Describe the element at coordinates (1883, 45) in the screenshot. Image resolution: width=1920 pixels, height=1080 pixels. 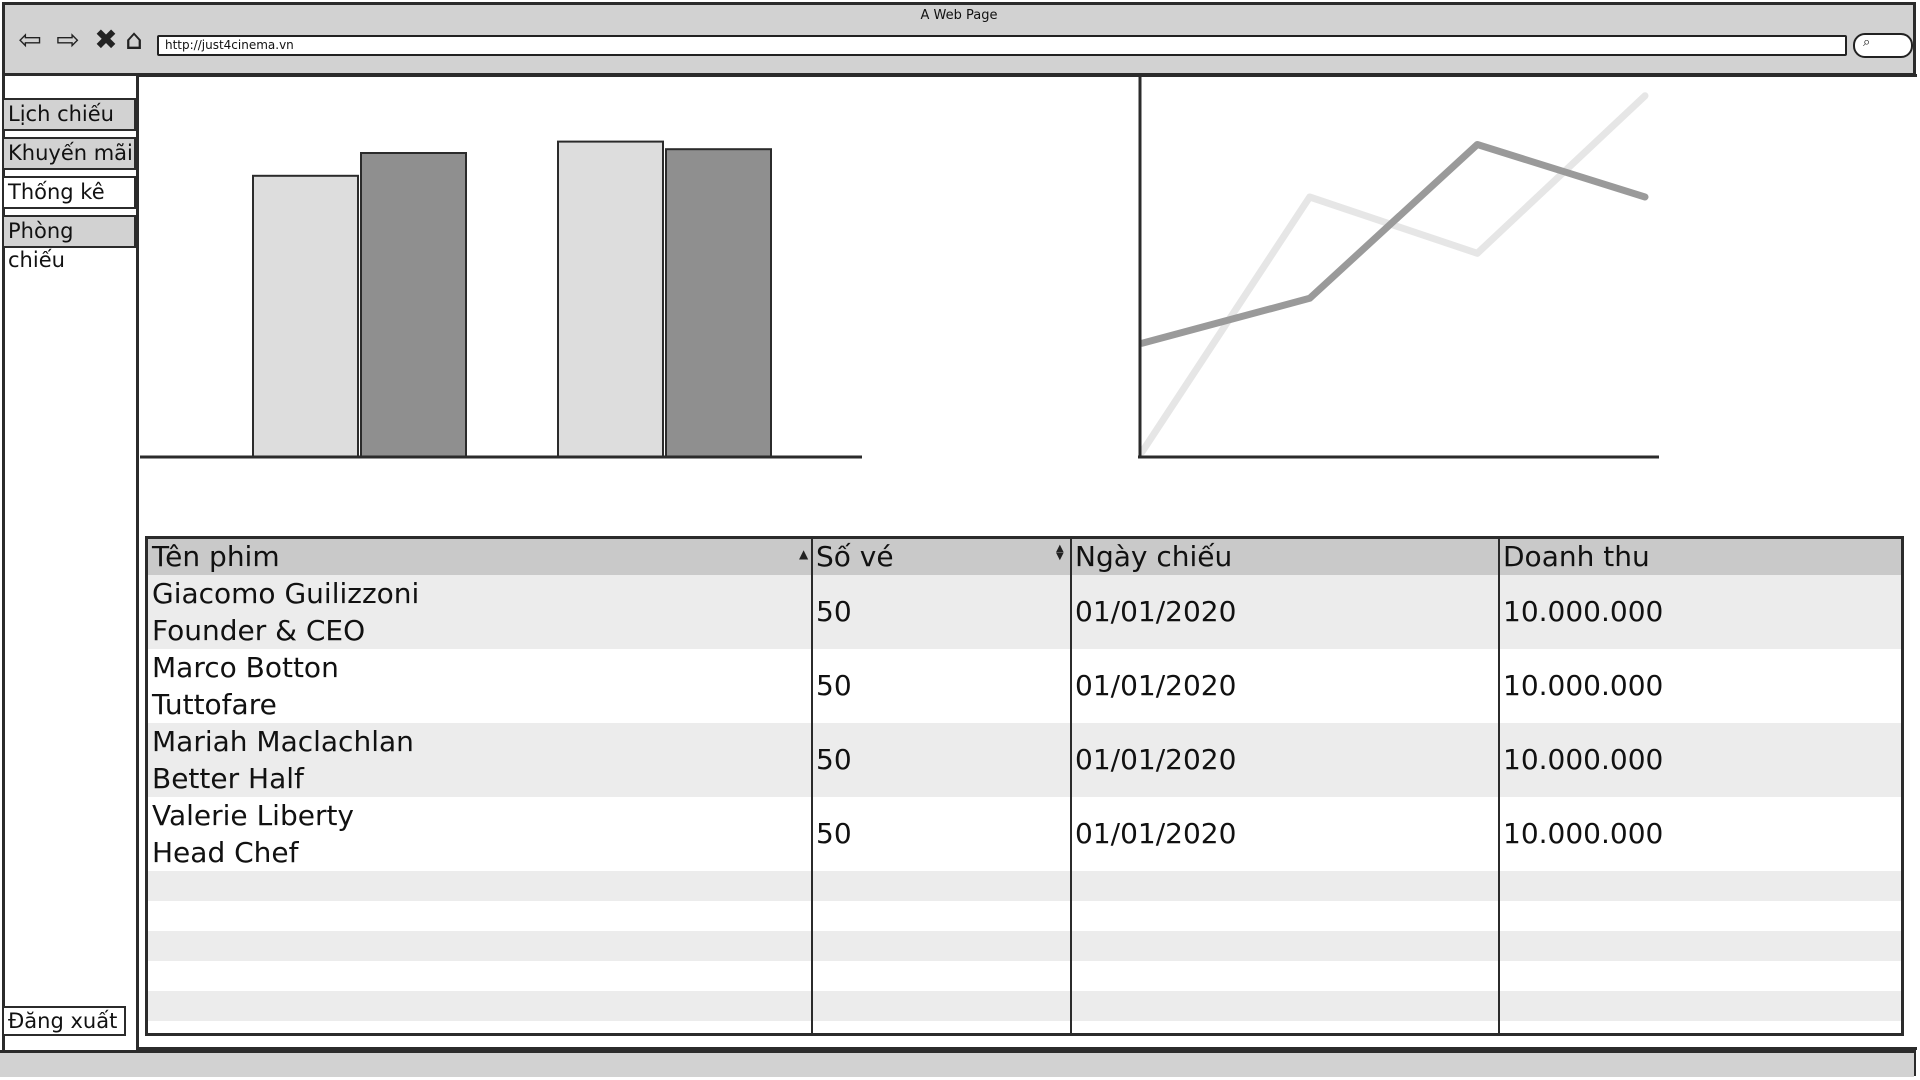
I see `search-box: ⌕` at that location.